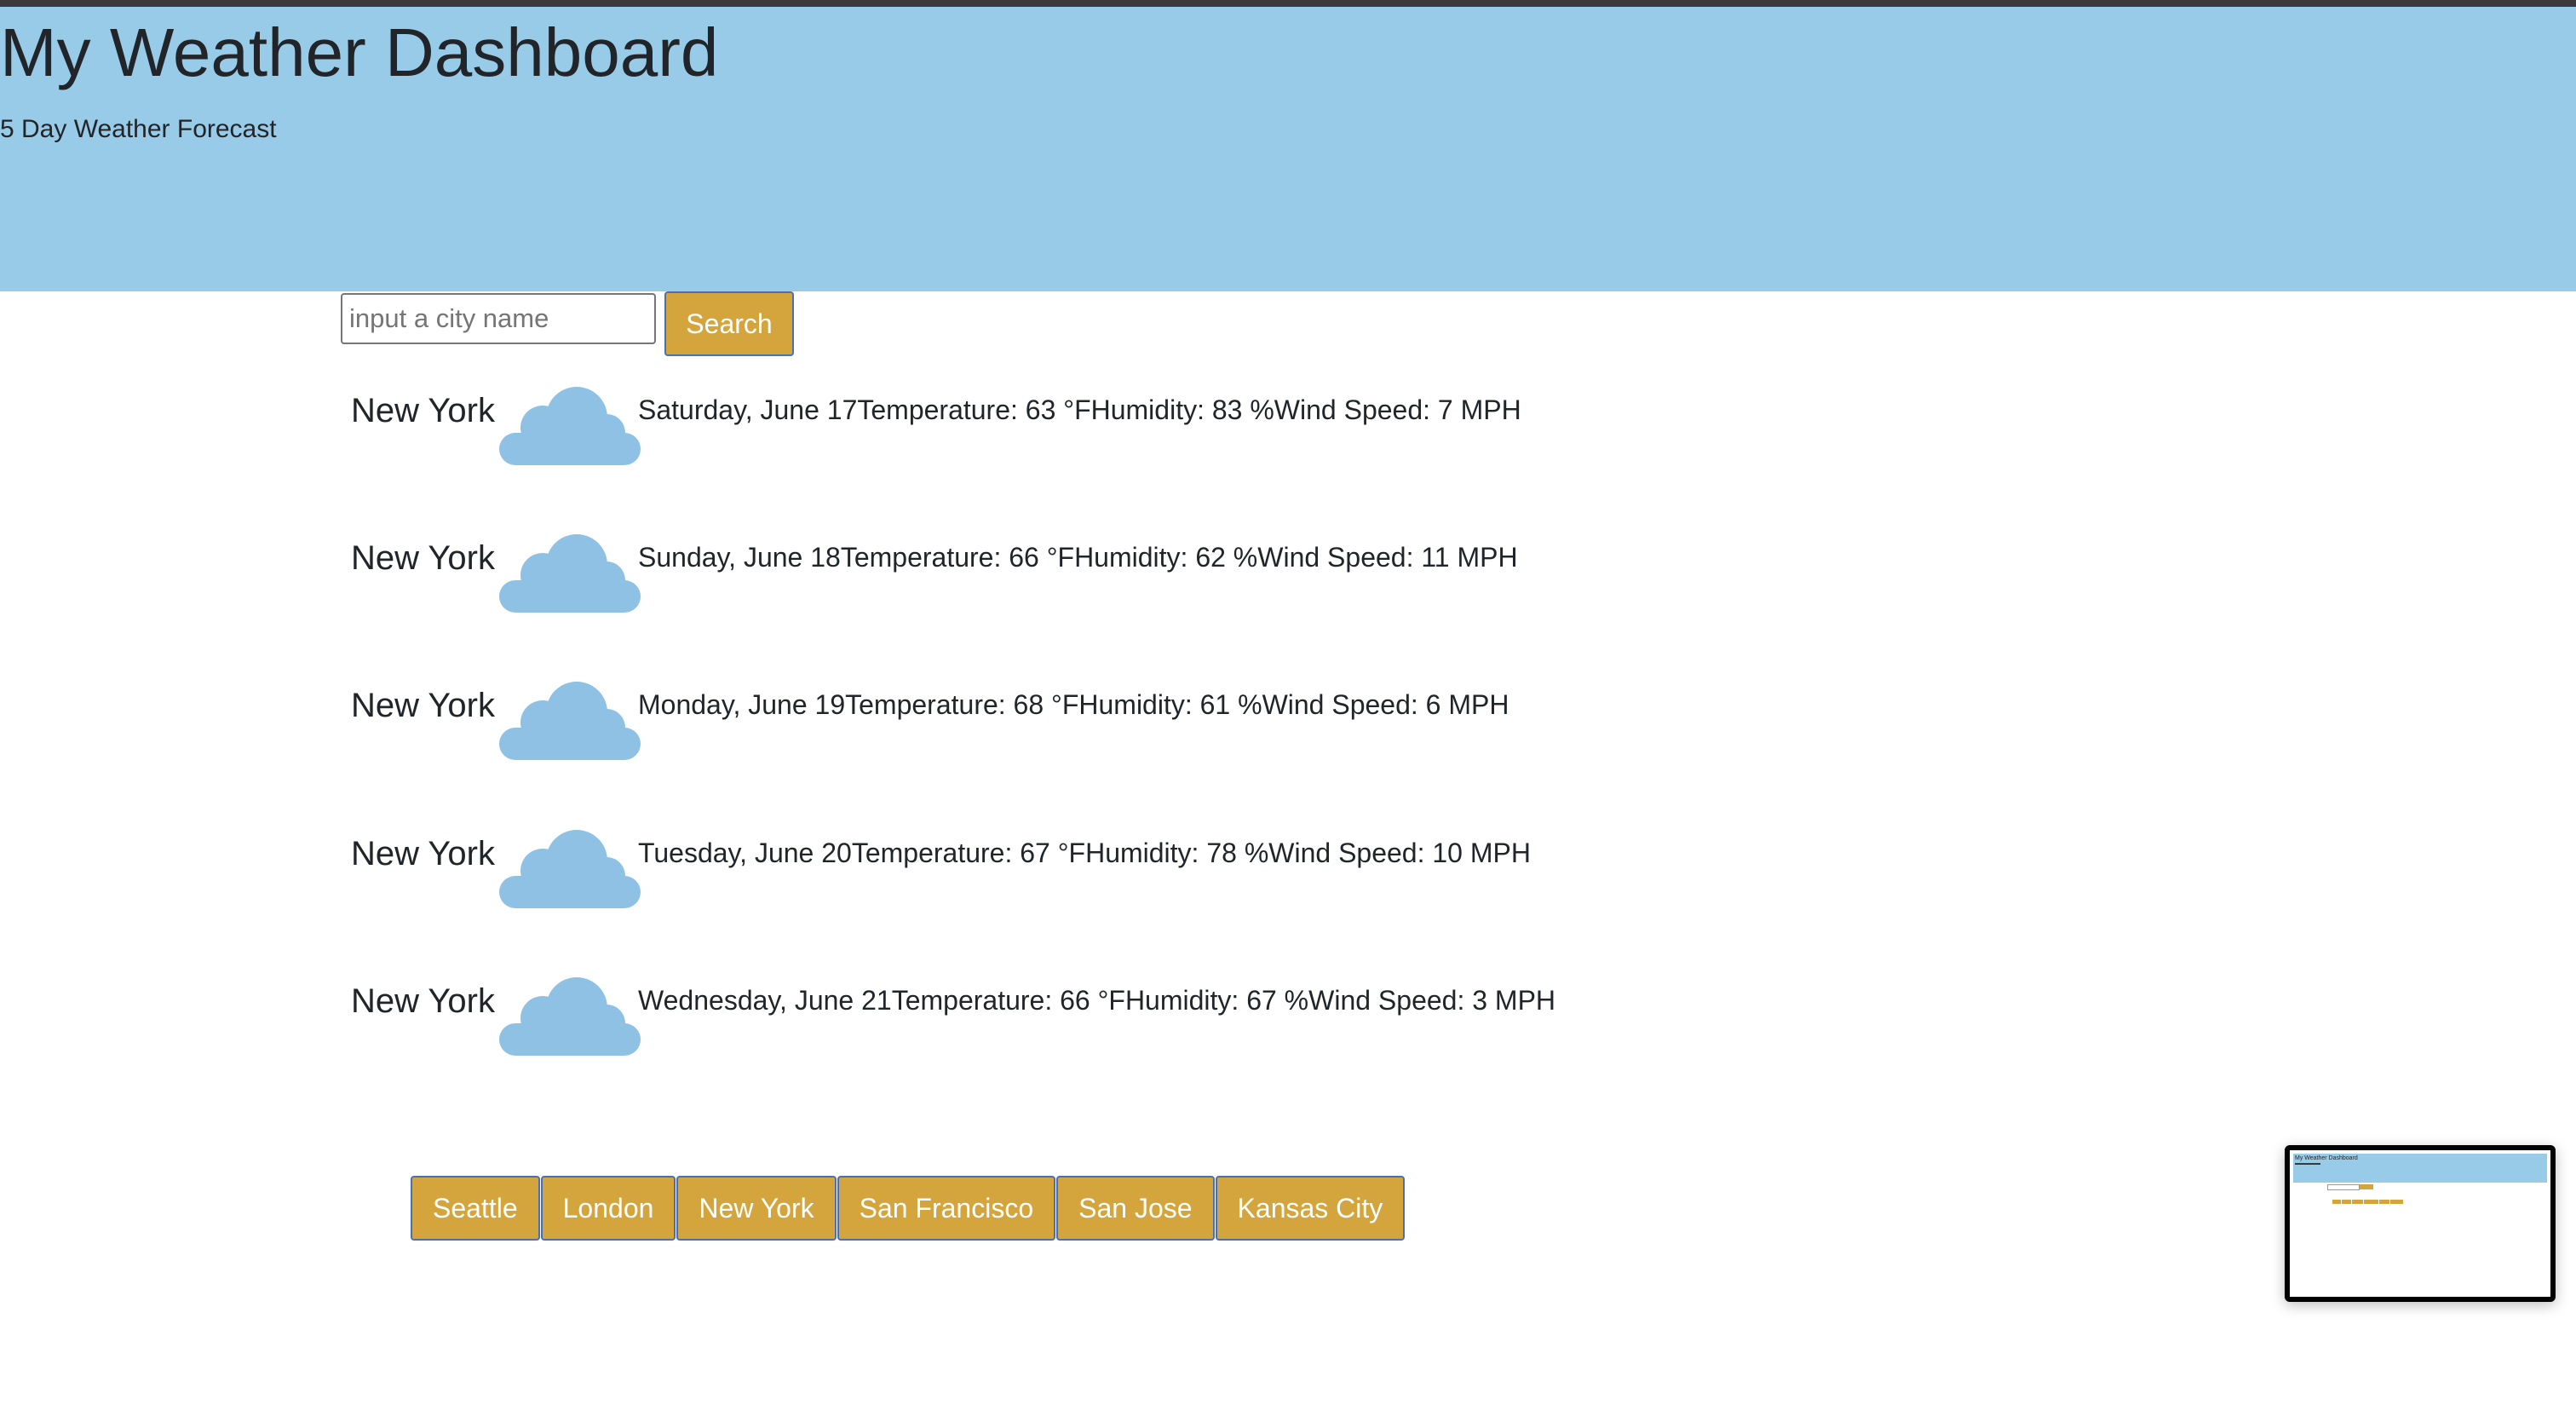  What do you see at coordinates (2343, 1187) in the screenshot?
I see `thumbnail-search-input` at bounding box center [2343, 1187].